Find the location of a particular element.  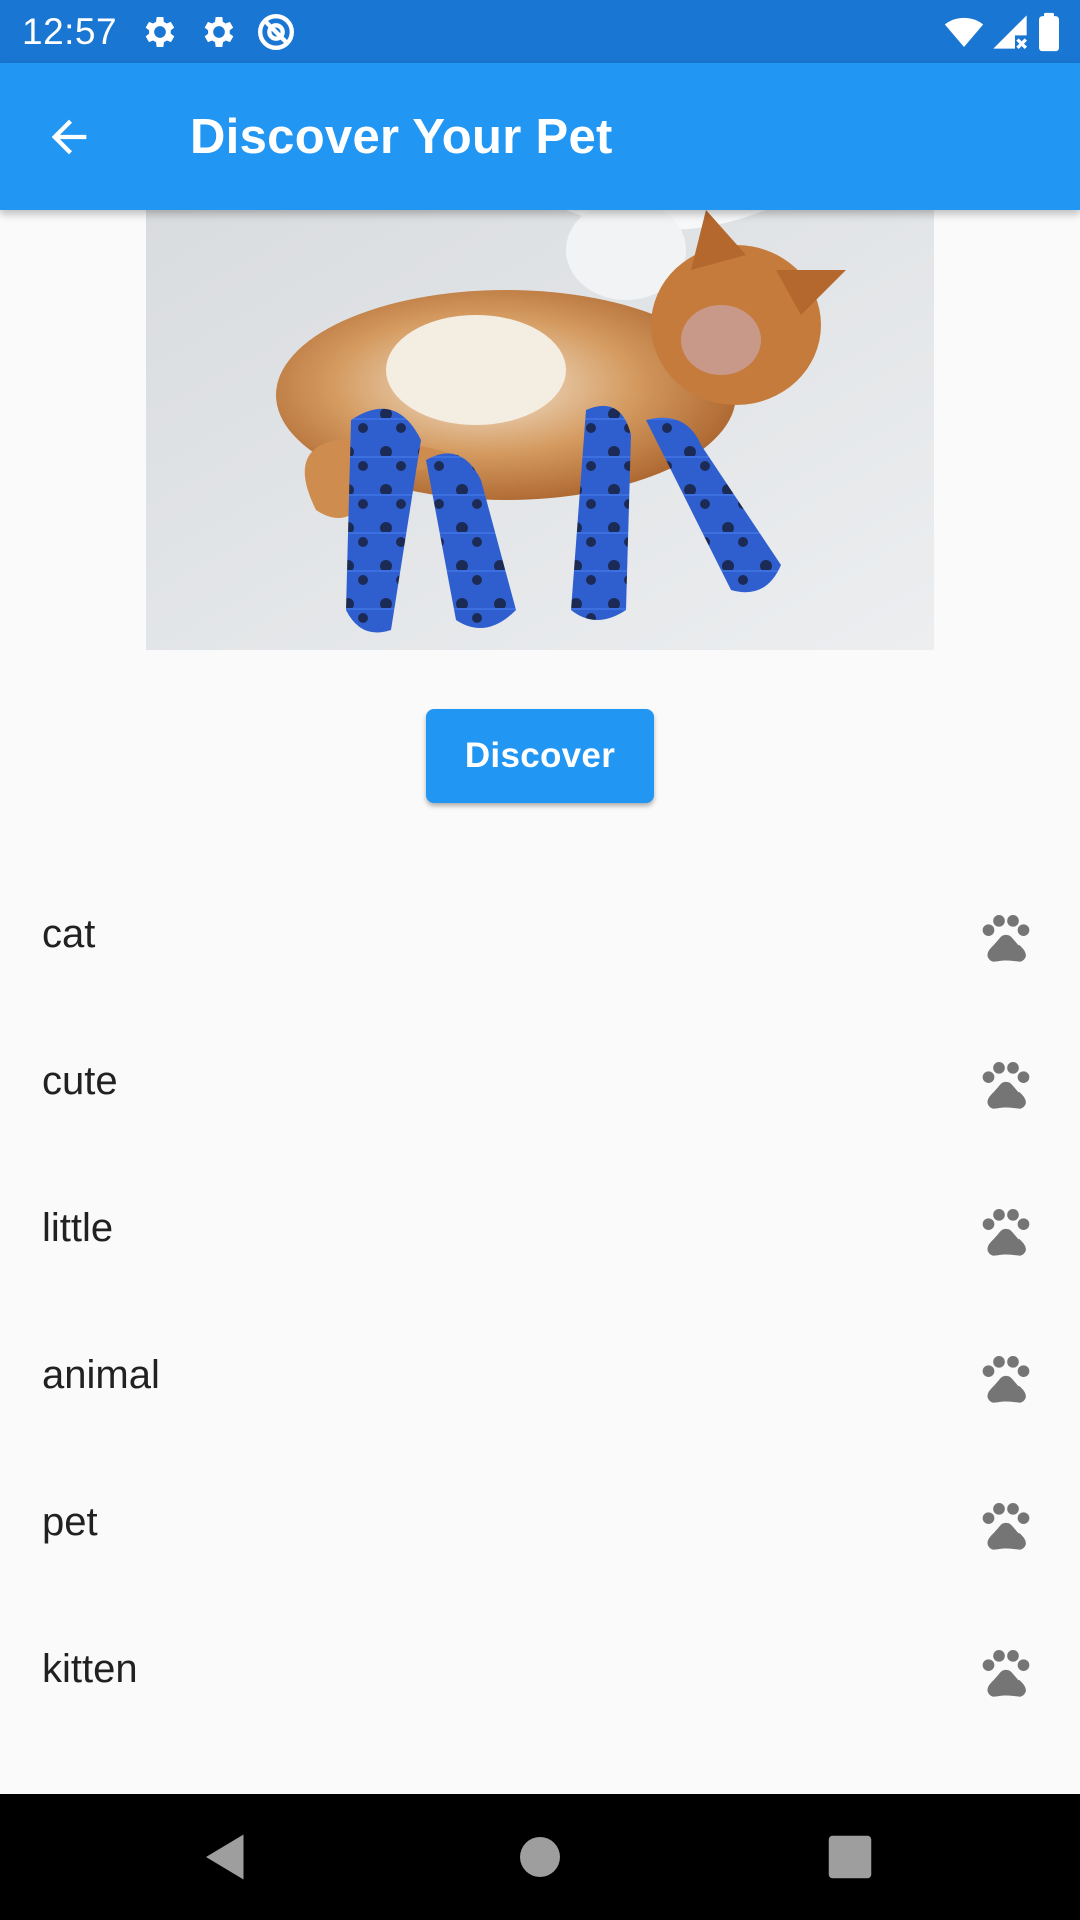

list-item: kitten is located at coordinates (540, 1670).